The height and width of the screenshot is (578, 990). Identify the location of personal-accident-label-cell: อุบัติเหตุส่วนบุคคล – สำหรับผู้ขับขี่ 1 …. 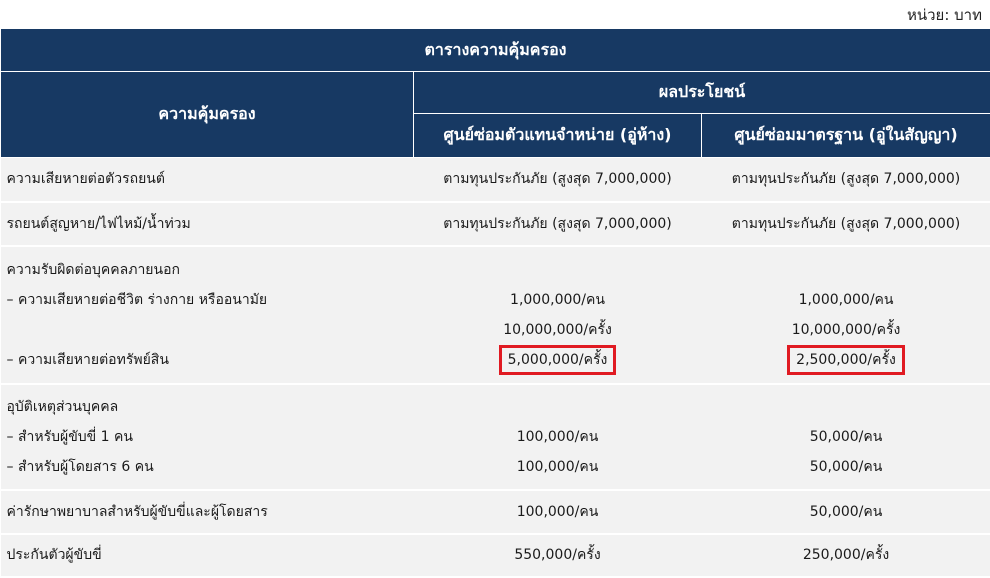
(207, 437).